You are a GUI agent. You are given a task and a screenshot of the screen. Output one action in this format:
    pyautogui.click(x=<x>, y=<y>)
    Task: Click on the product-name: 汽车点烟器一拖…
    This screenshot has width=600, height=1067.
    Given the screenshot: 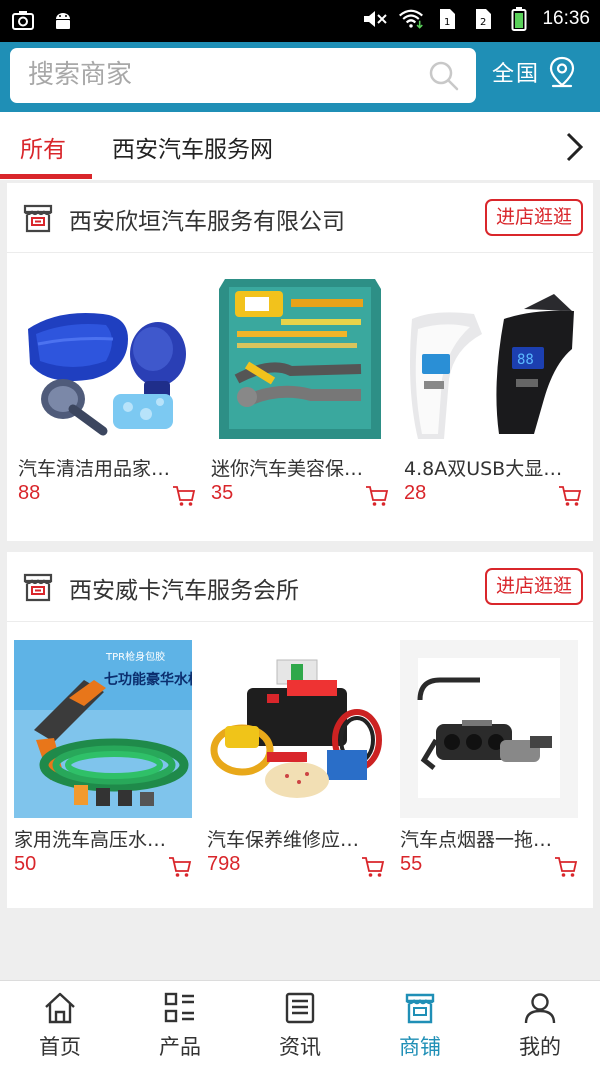 What is the action you would take?
    pyautogui.click(x=476, y=840)
    